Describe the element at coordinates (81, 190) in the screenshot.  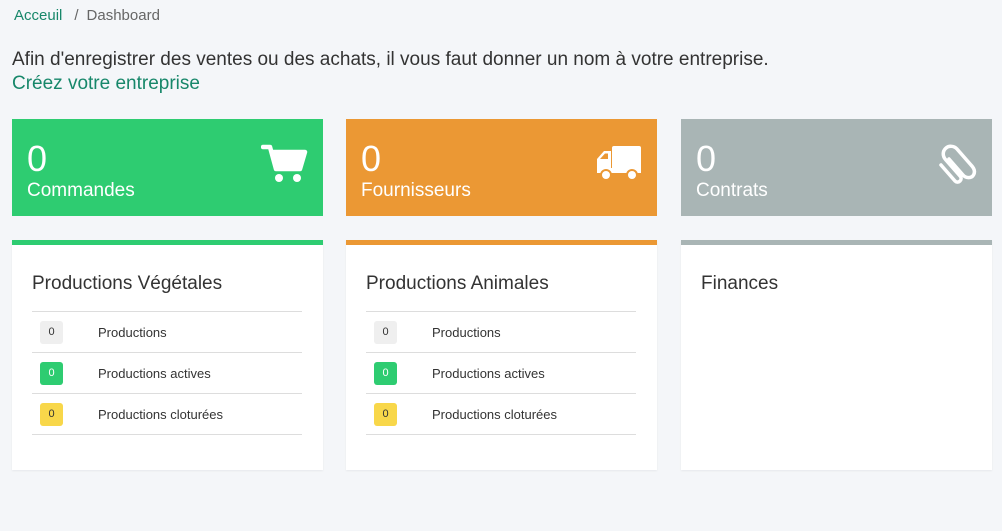
I see `stat-label: Commandes` at that location.